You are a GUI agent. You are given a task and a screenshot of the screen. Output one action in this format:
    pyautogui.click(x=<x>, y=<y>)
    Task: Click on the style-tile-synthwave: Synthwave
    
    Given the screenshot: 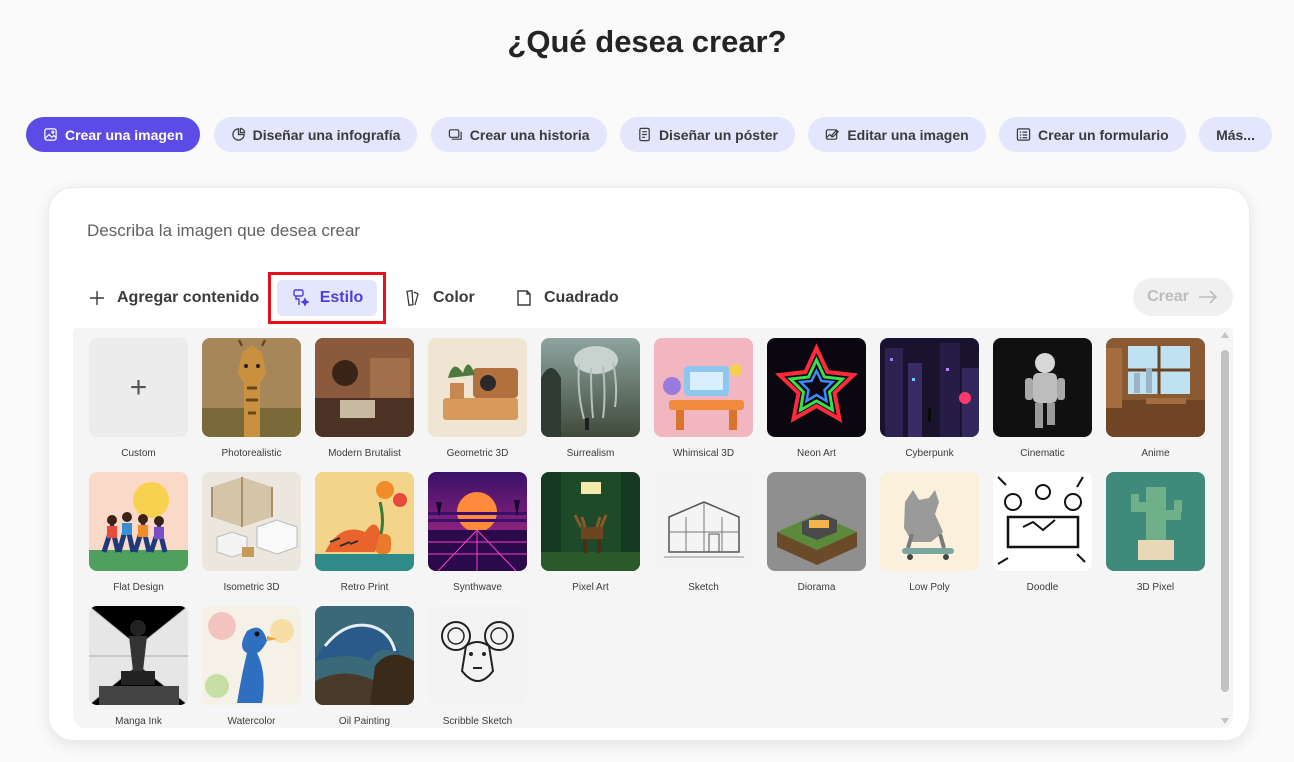 What is the action you would take?
    pyautogui.click(x=477, y=534)
    